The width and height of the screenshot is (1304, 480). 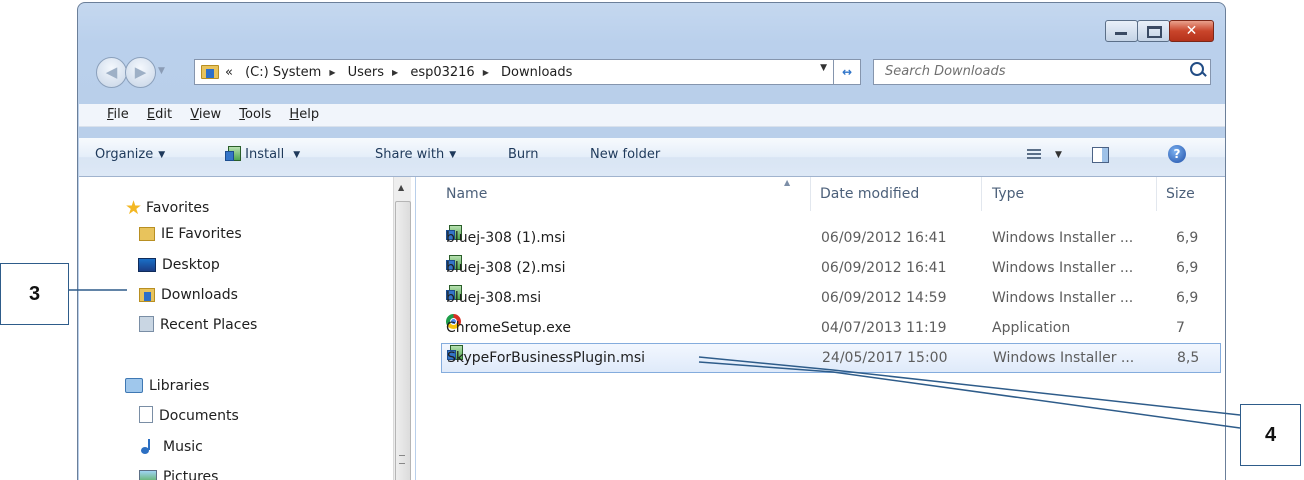 What do you see at coordinates (34, 294) in the screenshot?
I see `callout-3: 3` at bounding box center [34, 294].